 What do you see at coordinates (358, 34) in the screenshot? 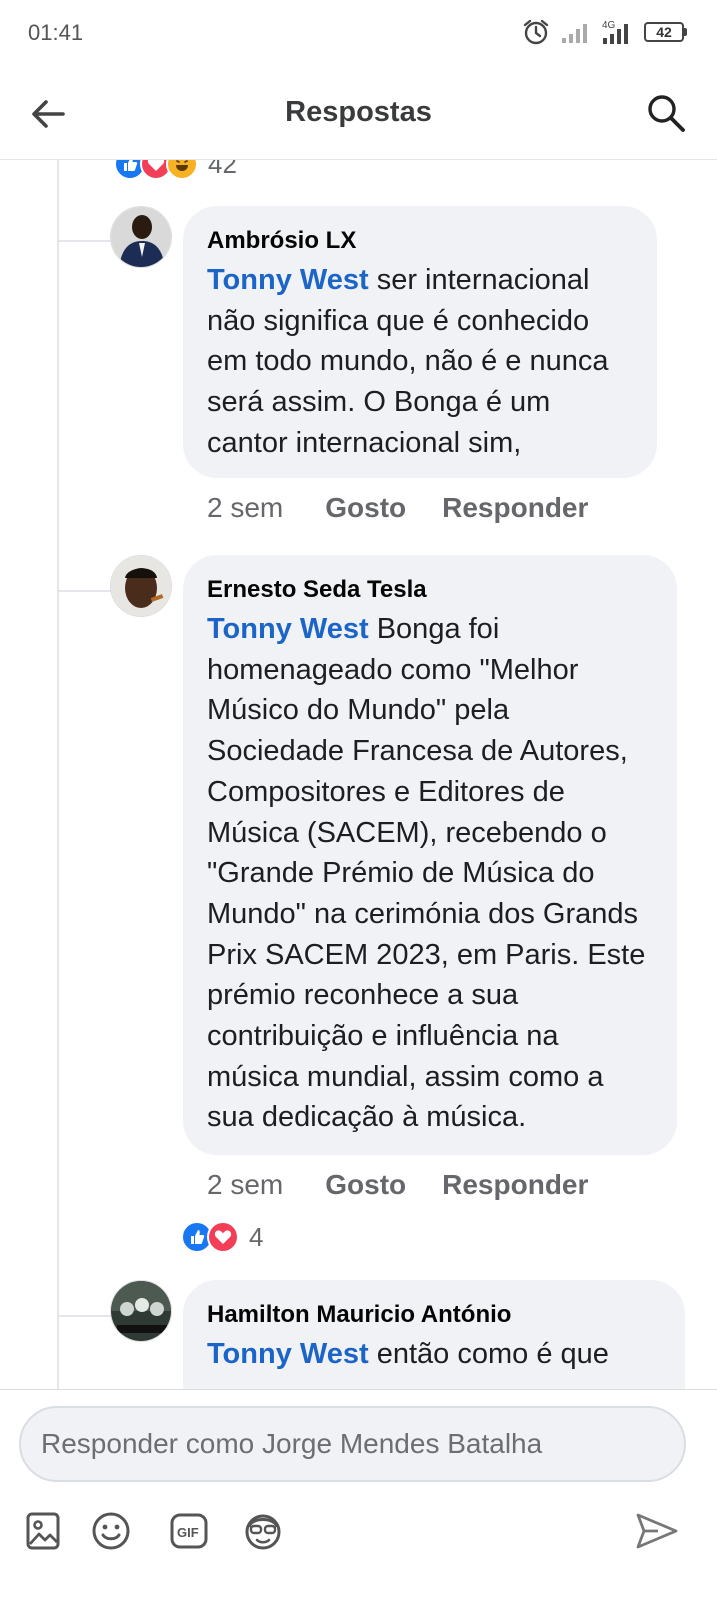
I see `status-bar: 01:41 4G 42` at bounding box center [358, 34].